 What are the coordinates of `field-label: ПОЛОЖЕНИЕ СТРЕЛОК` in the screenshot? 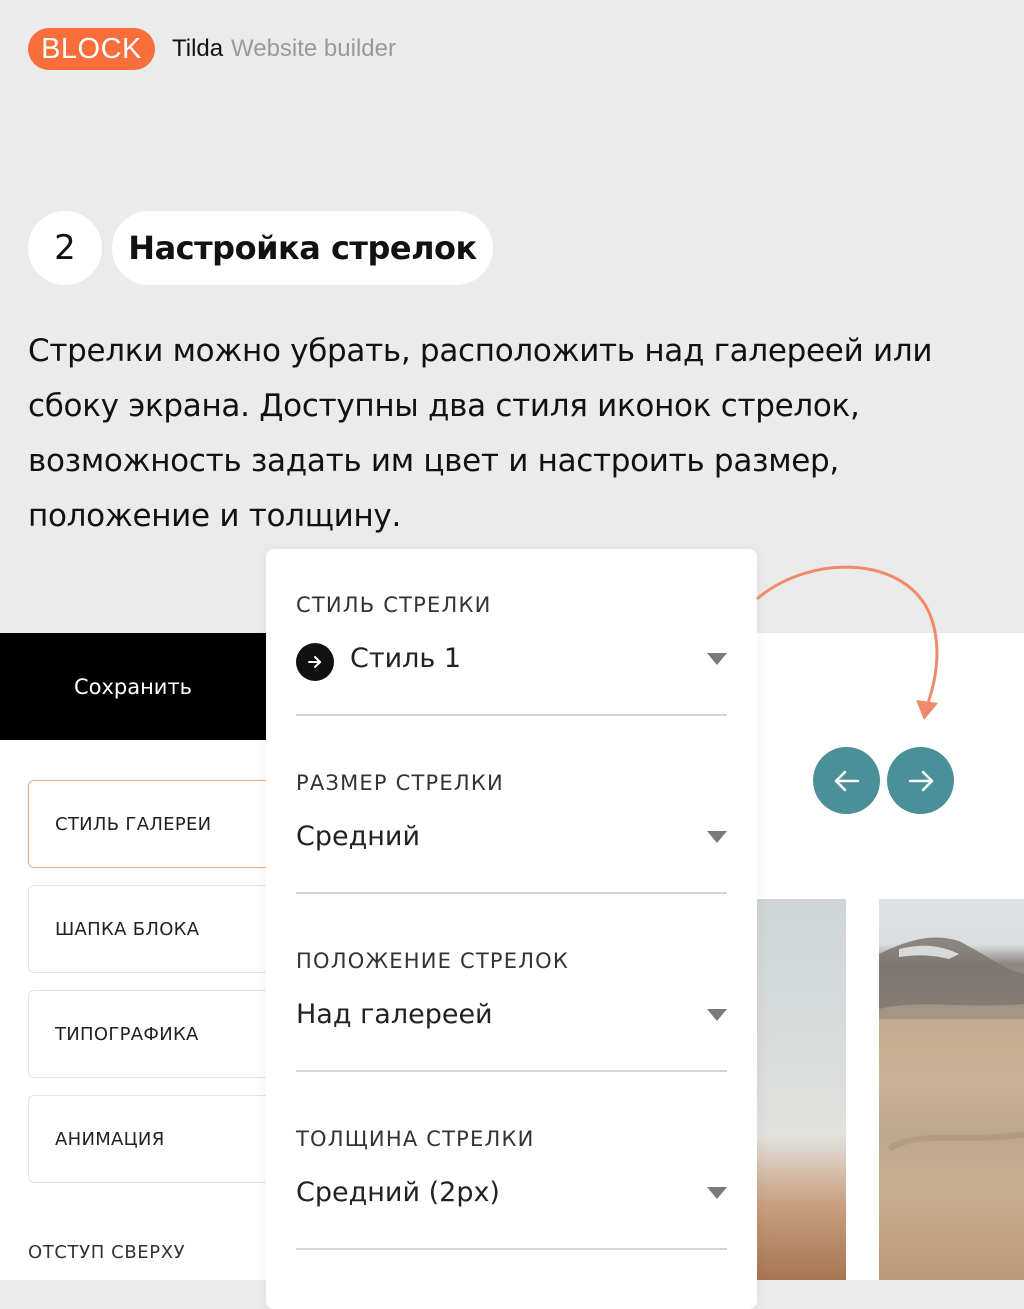 It's located at (433, 961).